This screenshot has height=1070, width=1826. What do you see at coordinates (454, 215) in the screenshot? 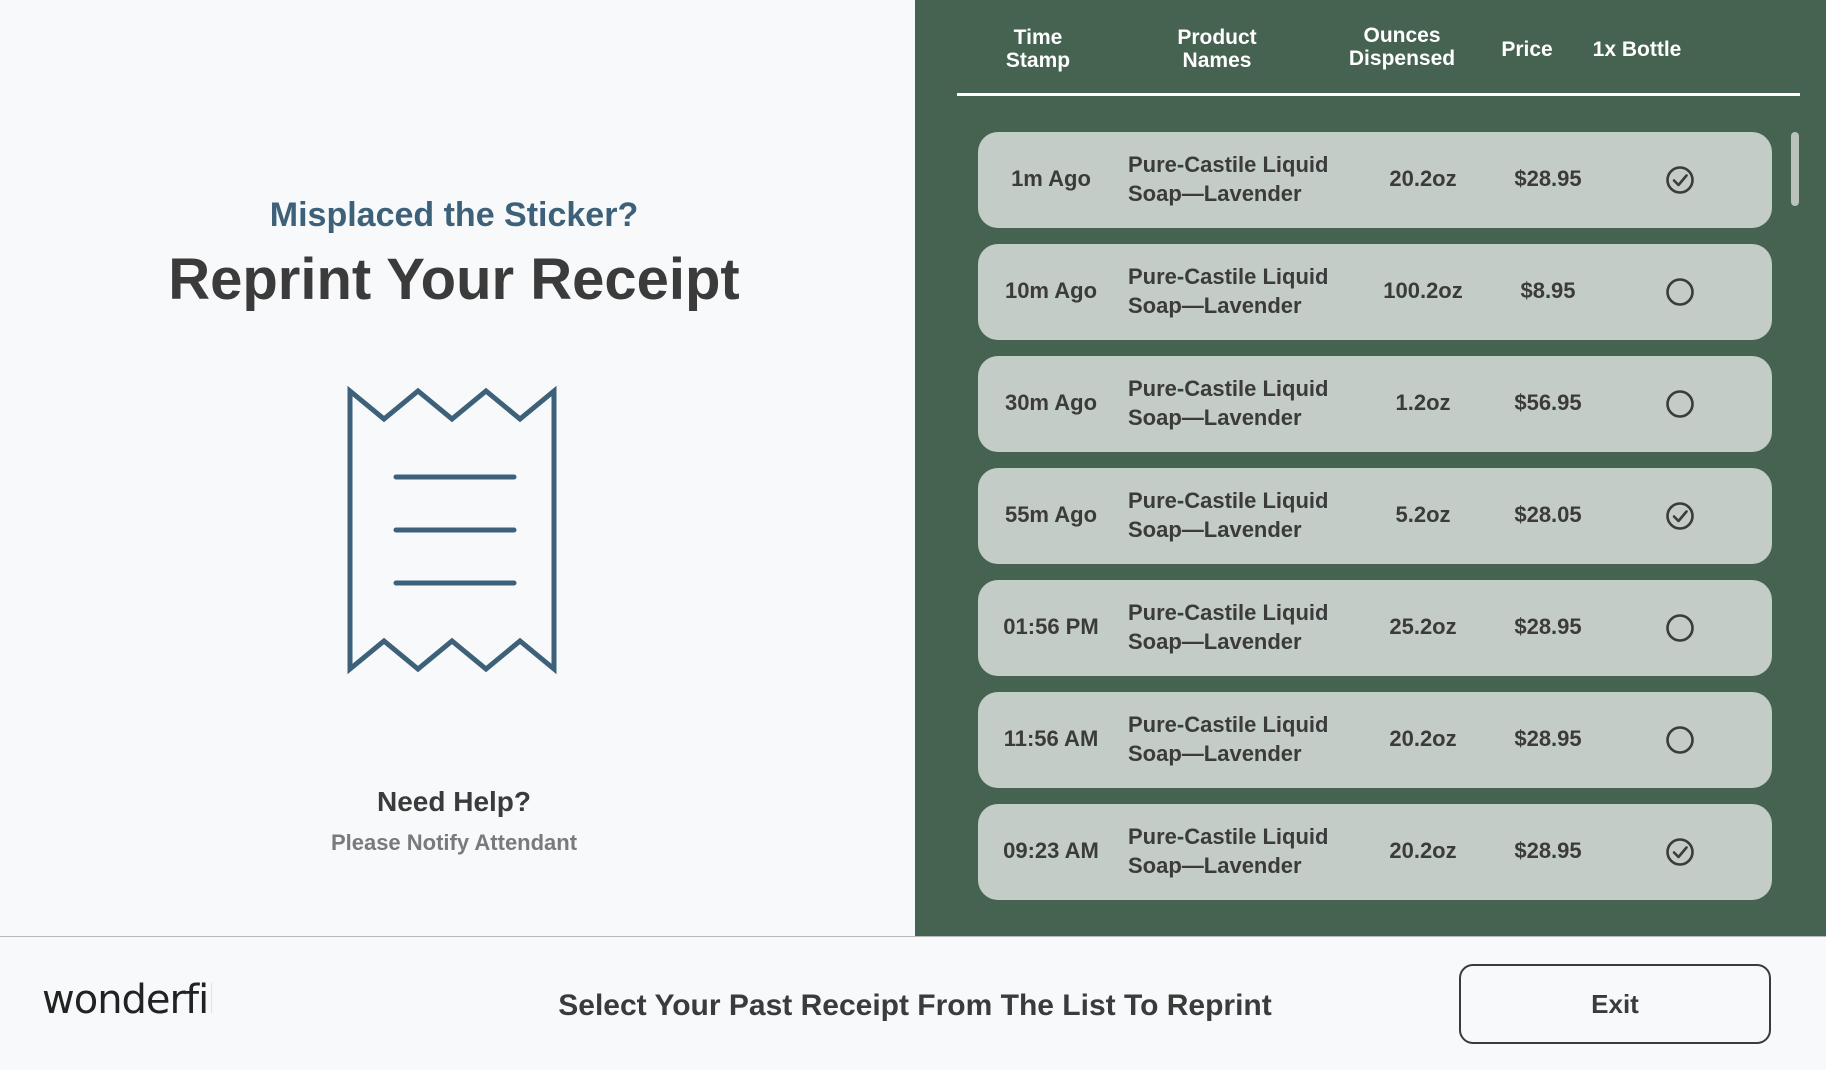
I see `subtitle: Misplaced the Sticker?` at bounding box center [454, 215].